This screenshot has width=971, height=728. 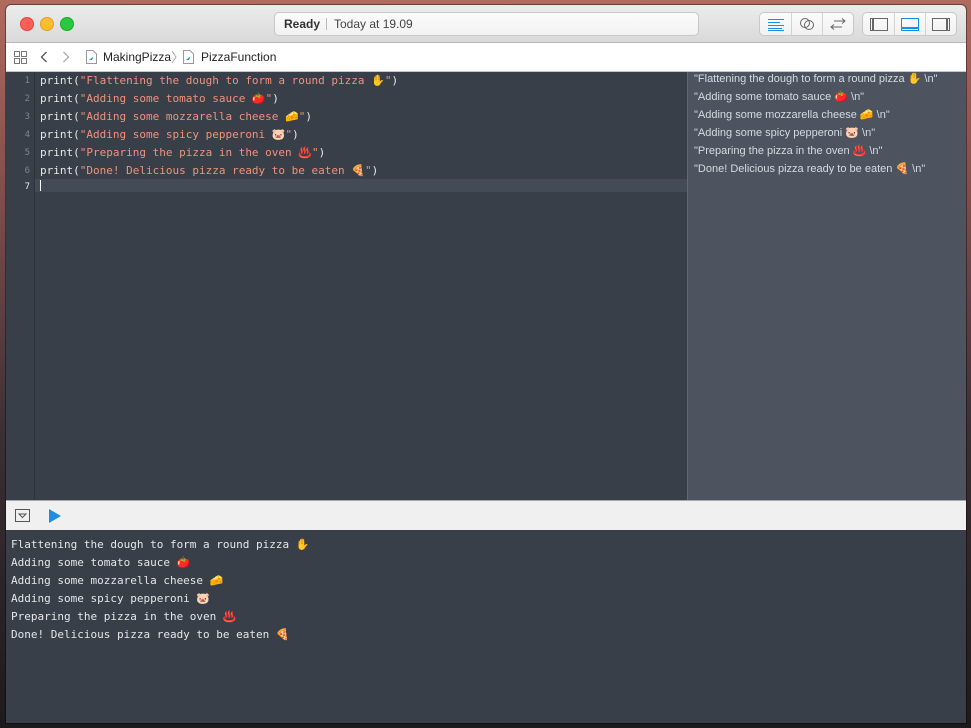 What do you see at coordinates (27, 171) in the screenshot?
I see `line-number: 6` at bounding box center [27, 171].